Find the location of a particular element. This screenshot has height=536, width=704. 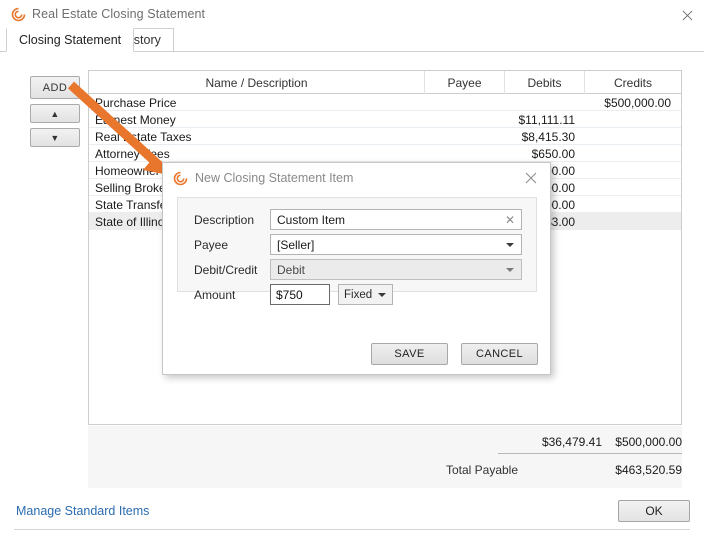

cell-debits: $650.00 is located at coordinates (553, 153).